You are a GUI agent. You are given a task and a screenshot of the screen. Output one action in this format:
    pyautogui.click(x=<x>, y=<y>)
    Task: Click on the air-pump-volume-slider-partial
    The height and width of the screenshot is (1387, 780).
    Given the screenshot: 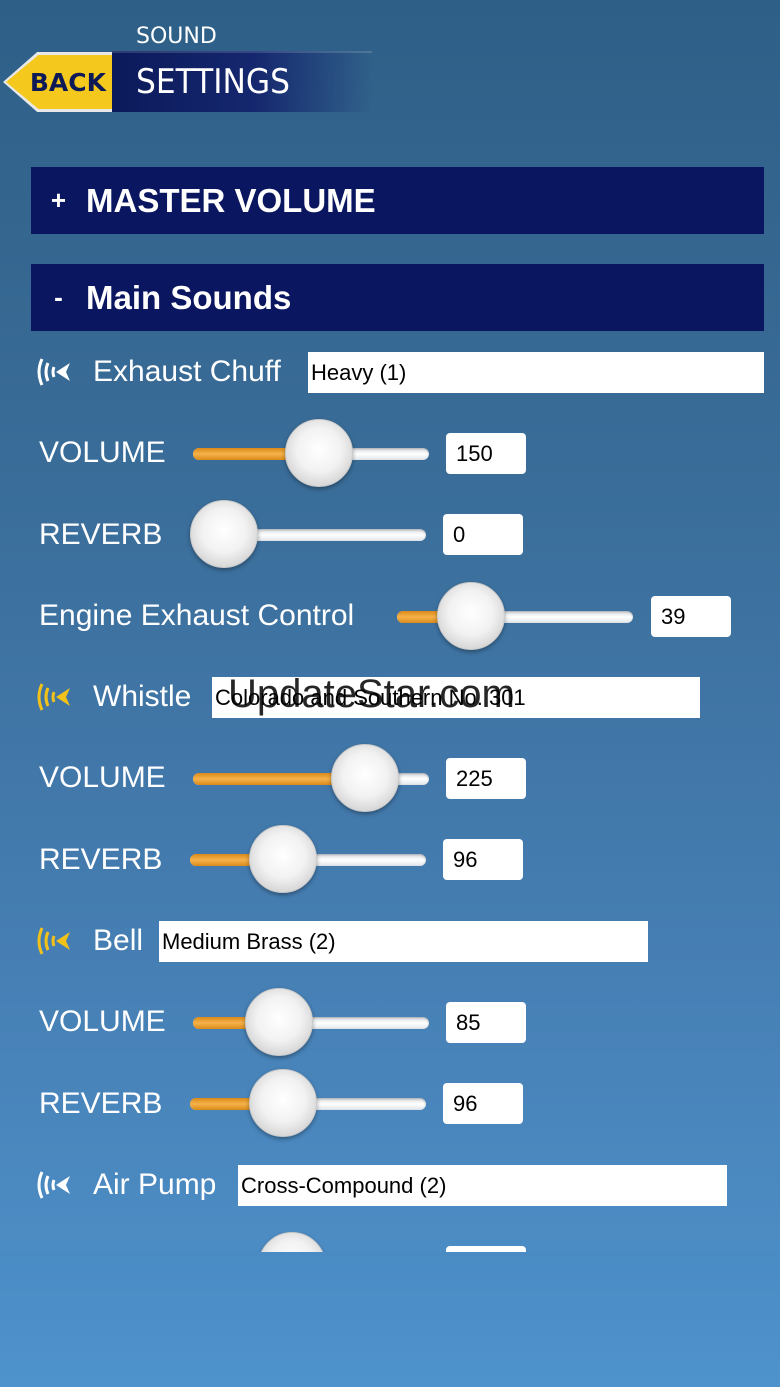 What is the action you would take?
    pyautogui.click(x=298, y=1242)
    